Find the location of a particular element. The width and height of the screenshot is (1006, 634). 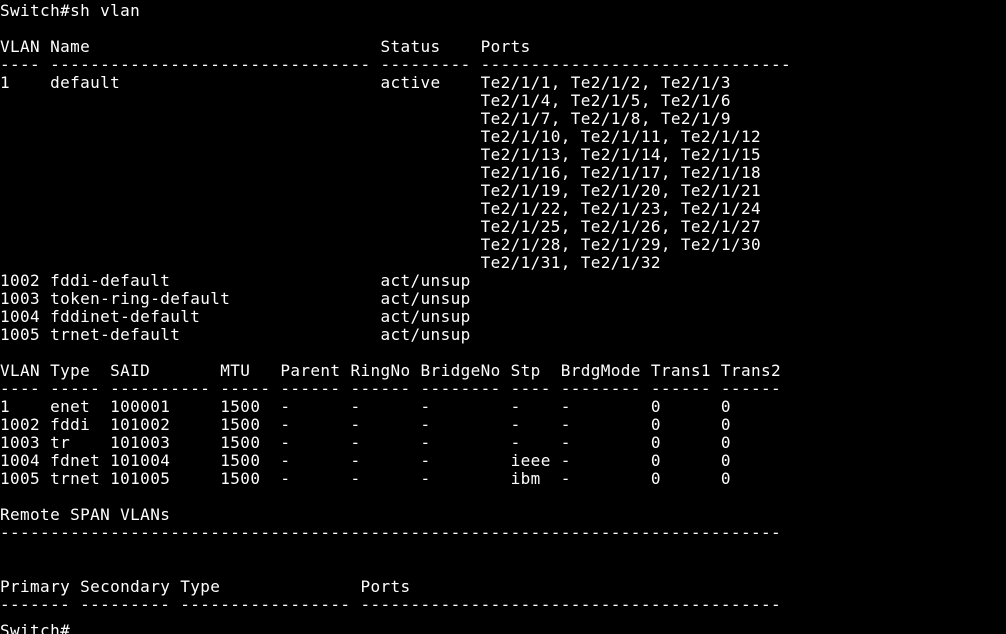

vlan-row: Te2/1/28, Te2/1/29, Te2/1/30 is located at coordinates (380, 244).